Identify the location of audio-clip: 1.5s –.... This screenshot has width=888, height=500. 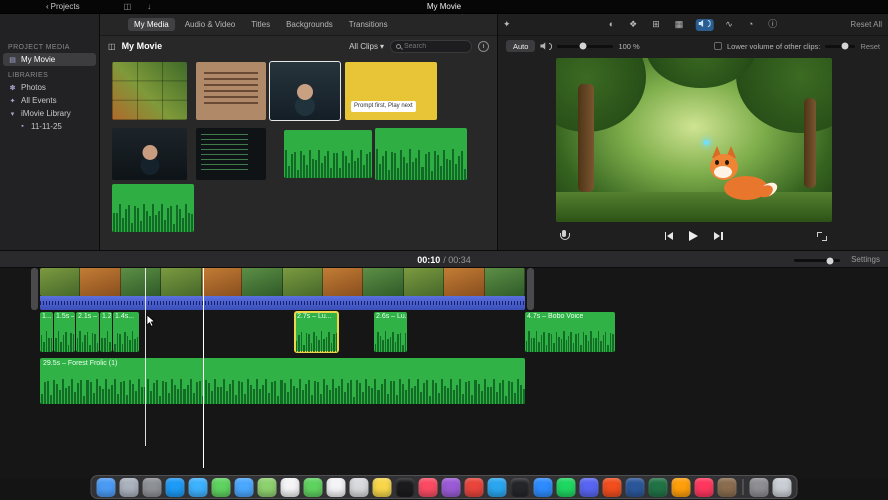
(64, 332).